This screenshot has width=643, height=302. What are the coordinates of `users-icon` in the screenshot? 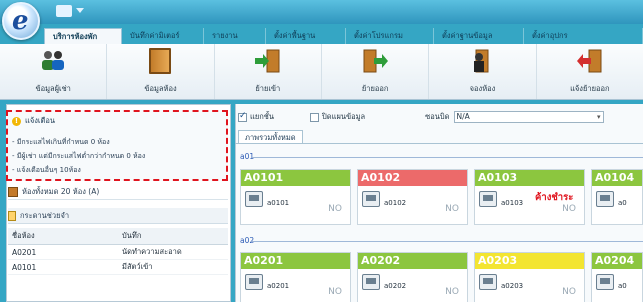 It's located at (53, 60).